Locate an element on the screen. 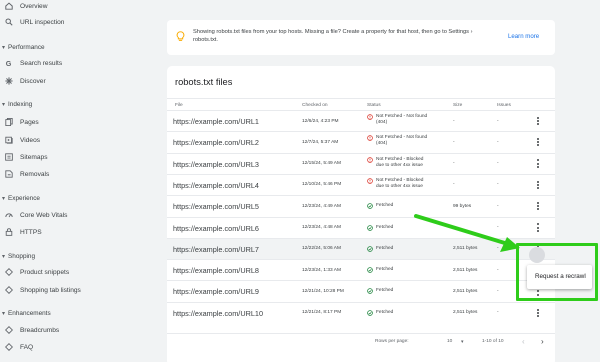 This screenshot has height=362, width=600. sidebar-item-shopping-tab-listings: Shopping tab listings is located at coordinates (40, 290).